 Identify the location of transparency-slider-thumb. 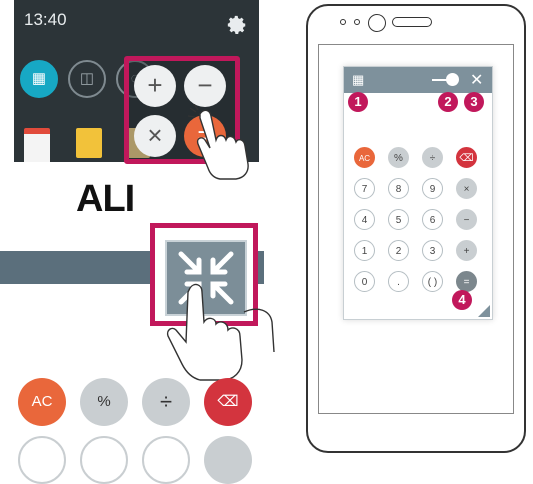
(452, 79).